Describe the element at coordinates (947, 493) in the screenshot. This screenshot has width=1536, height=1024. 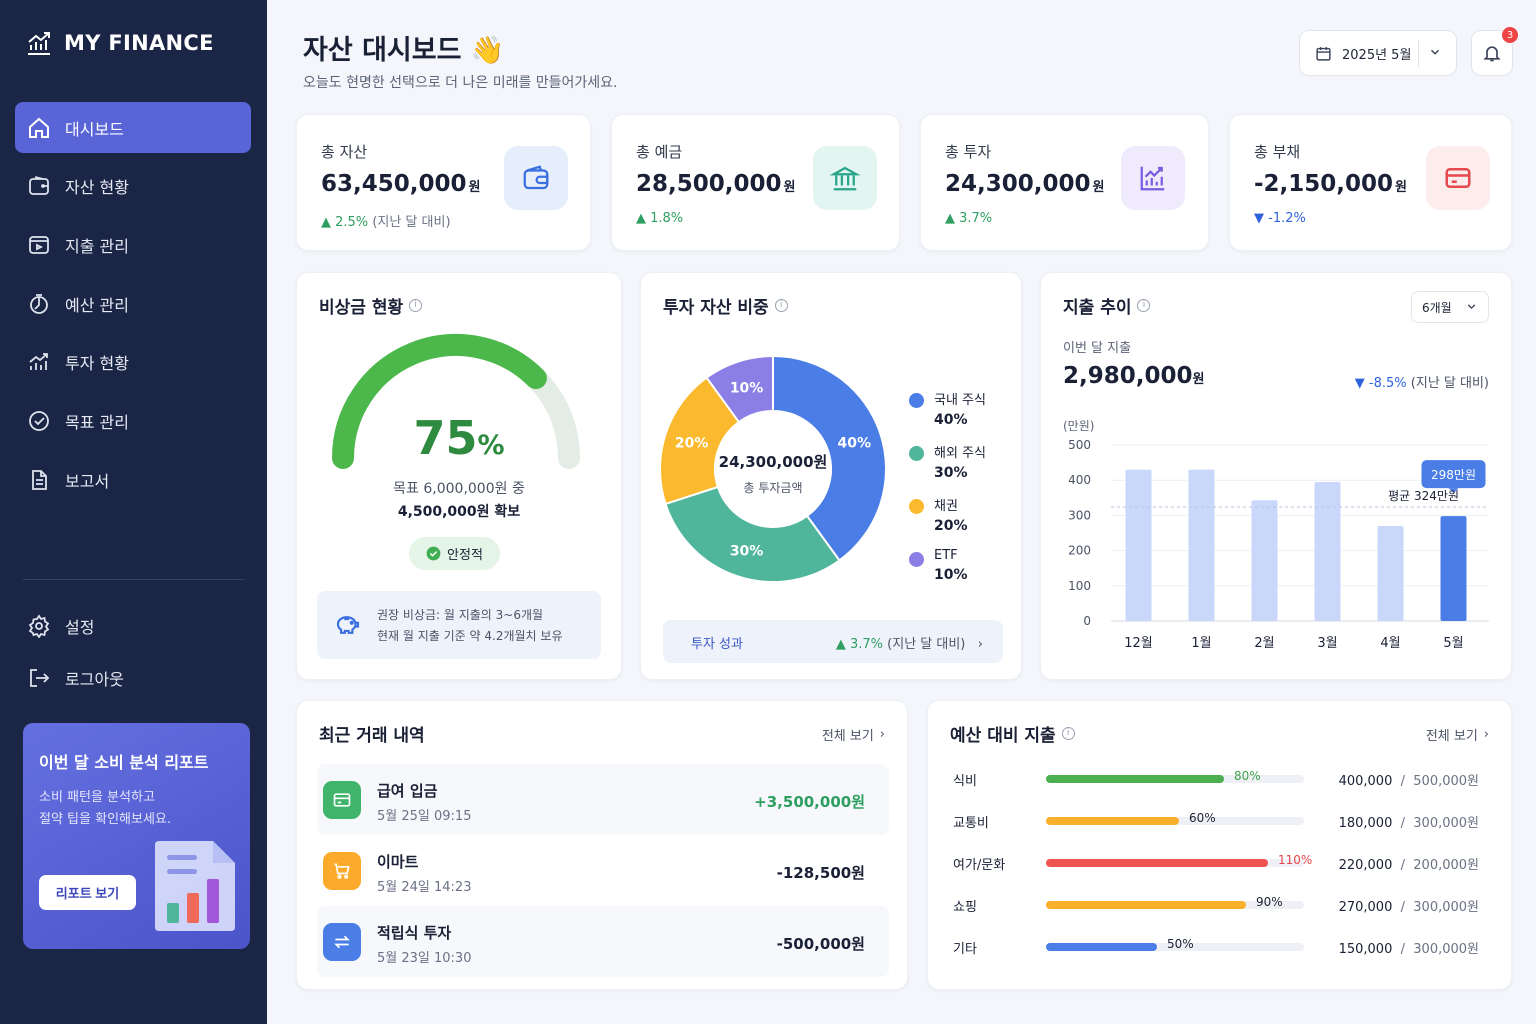
I see `allocation-legend: 국내 주식 40% 해외 주식 30% 채권 20% ETF 10%` at that location.